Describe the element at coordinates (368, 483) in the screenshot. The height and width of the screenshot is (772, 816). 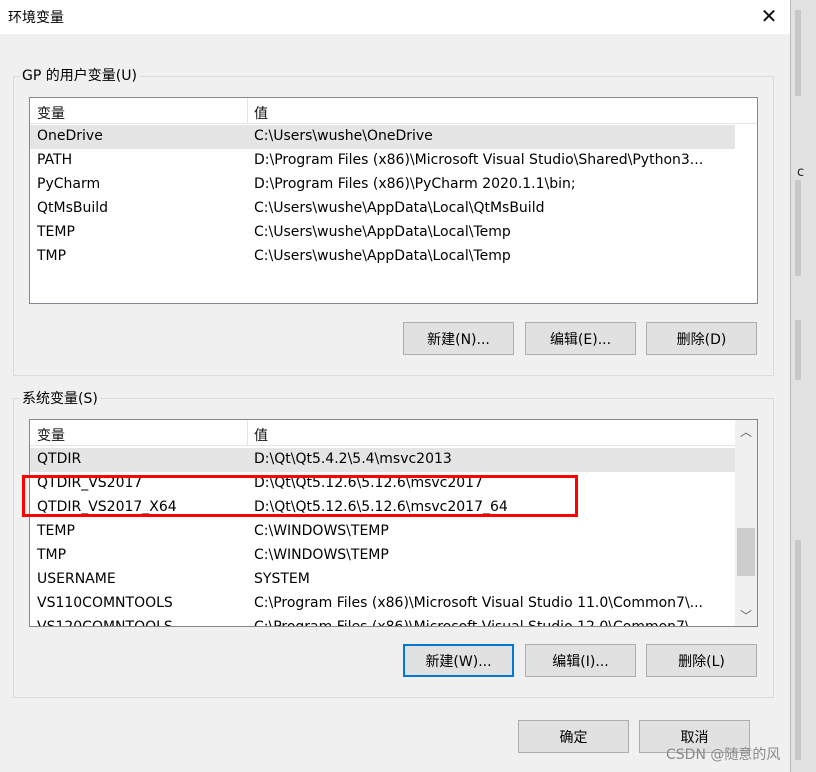
I see `row-value: D:\Qt\Qt5.12.6\5.12.6\msvc2017` at that location.